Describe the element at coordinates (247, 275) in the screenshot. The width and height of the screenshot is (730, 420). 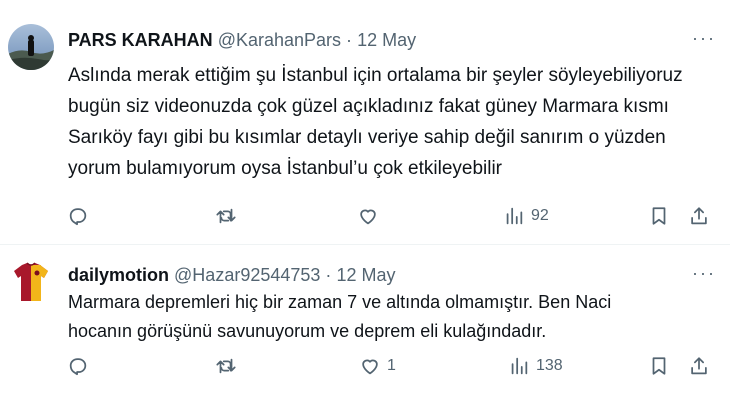
I see `author-handle: @Hazar92544753` at that location.